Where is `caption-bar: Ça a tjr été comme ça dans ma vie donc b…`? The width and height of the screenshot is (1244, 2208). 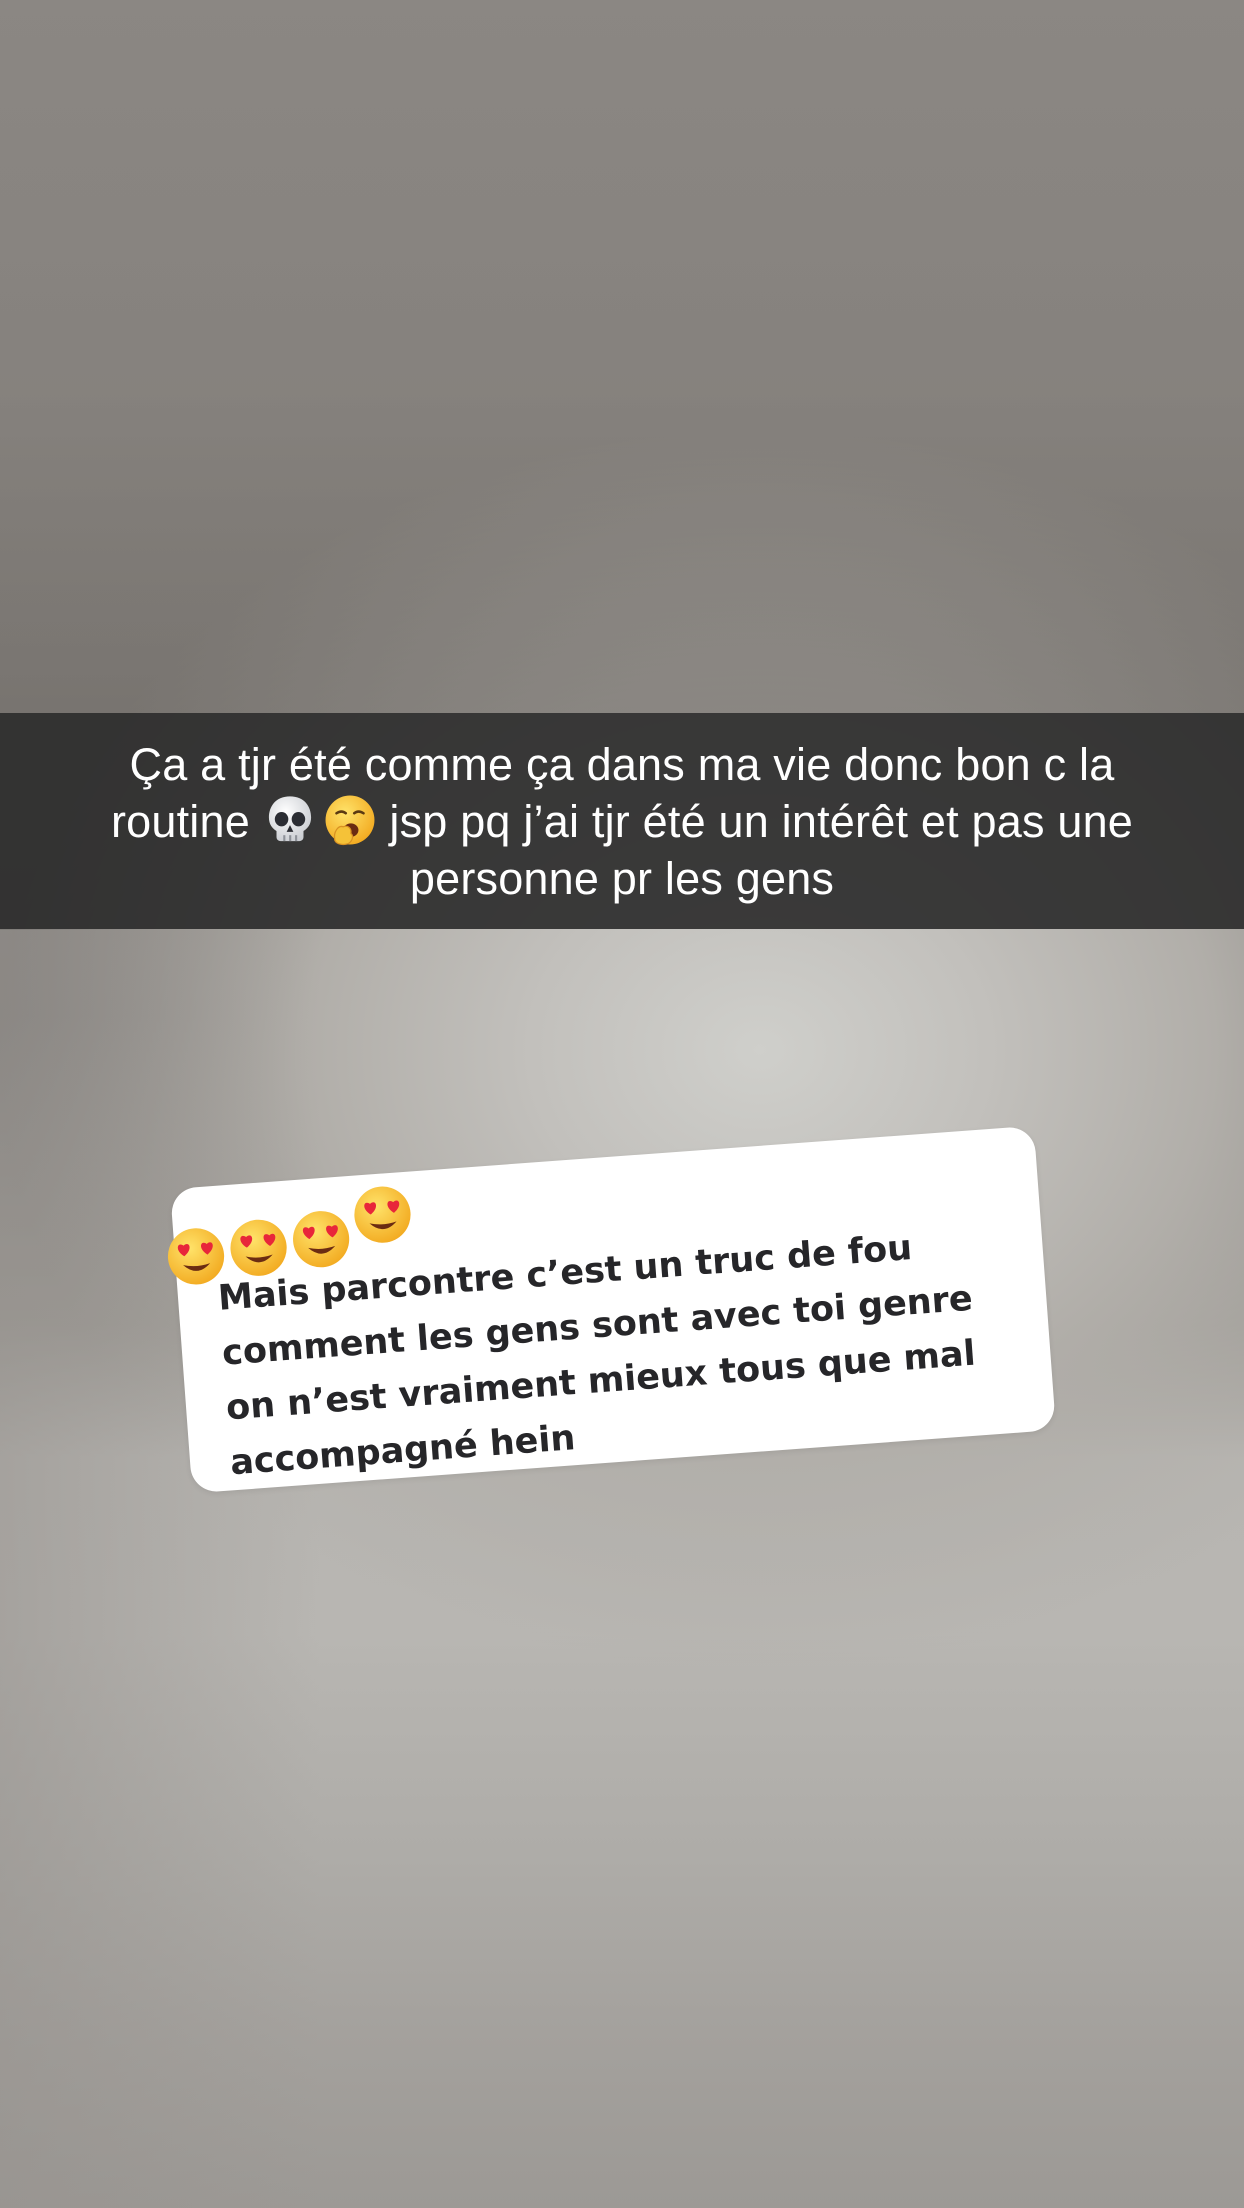
caption-bar: Ça a tjr été comme ça dans ma vie donc b… is located at coordinates (622, 821).